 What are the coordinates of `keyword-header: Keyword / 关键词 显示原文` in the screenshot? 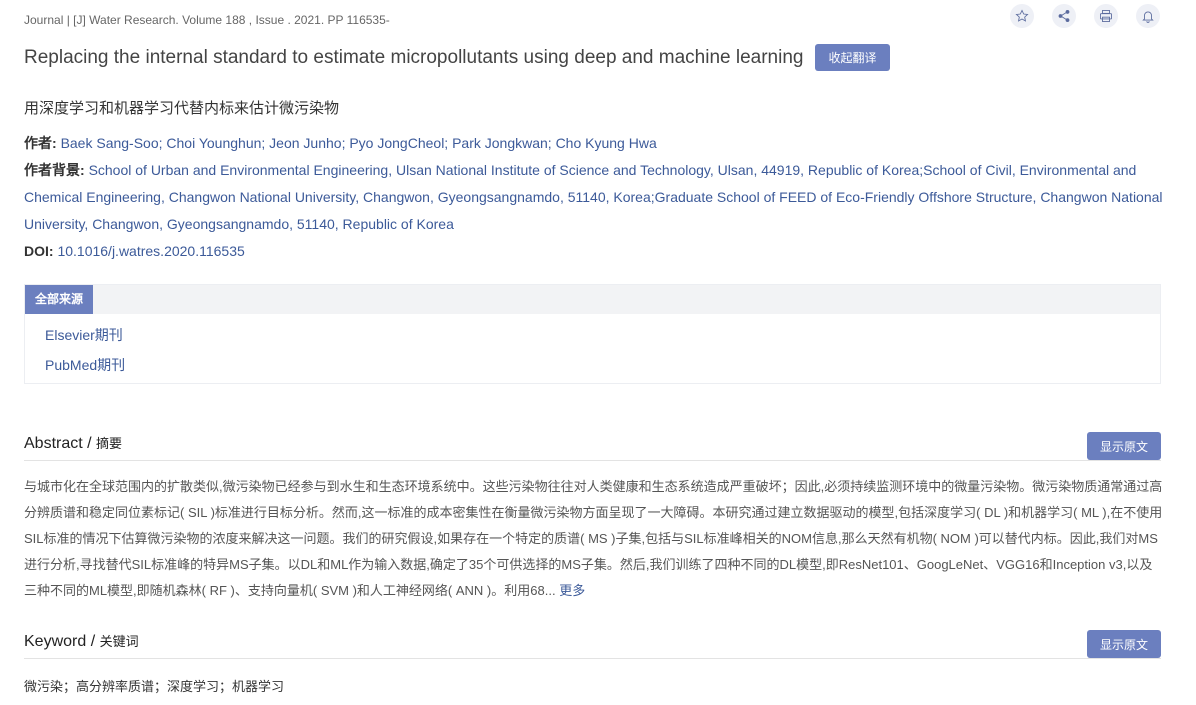 It's located at (592, 644).